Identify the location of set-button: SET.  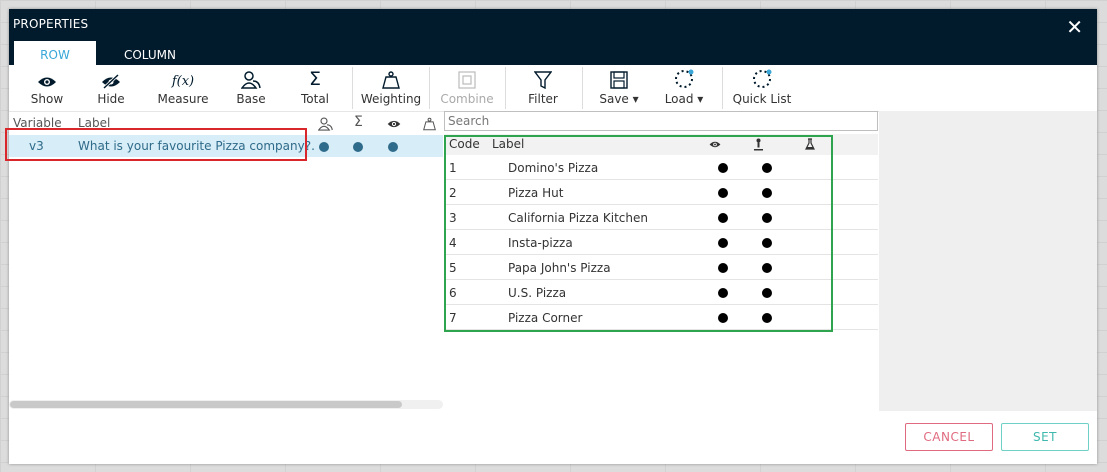
(1045, 437).